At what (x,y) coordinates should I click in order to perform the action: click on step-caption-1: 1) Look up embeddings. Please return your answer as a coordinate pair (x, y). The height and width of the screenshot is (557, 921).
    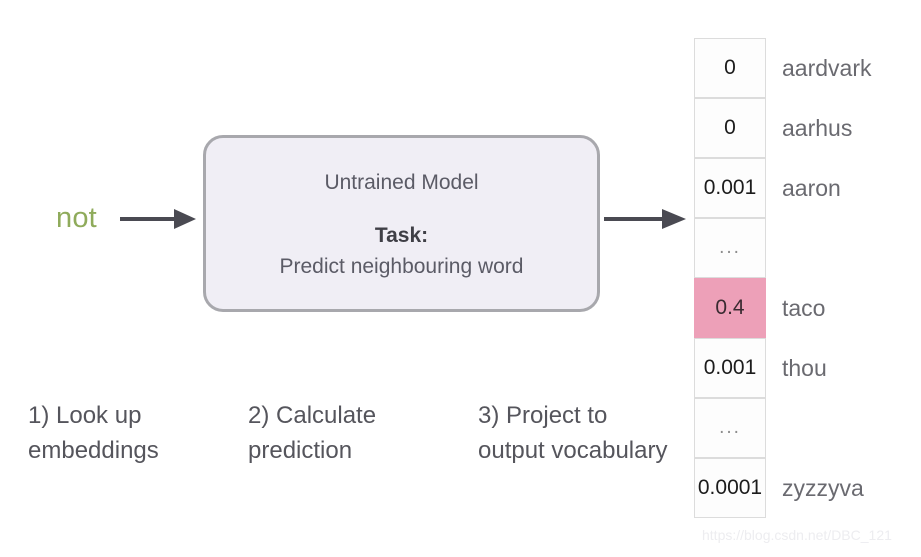
    Looking at the image, I should click on (93, 433).